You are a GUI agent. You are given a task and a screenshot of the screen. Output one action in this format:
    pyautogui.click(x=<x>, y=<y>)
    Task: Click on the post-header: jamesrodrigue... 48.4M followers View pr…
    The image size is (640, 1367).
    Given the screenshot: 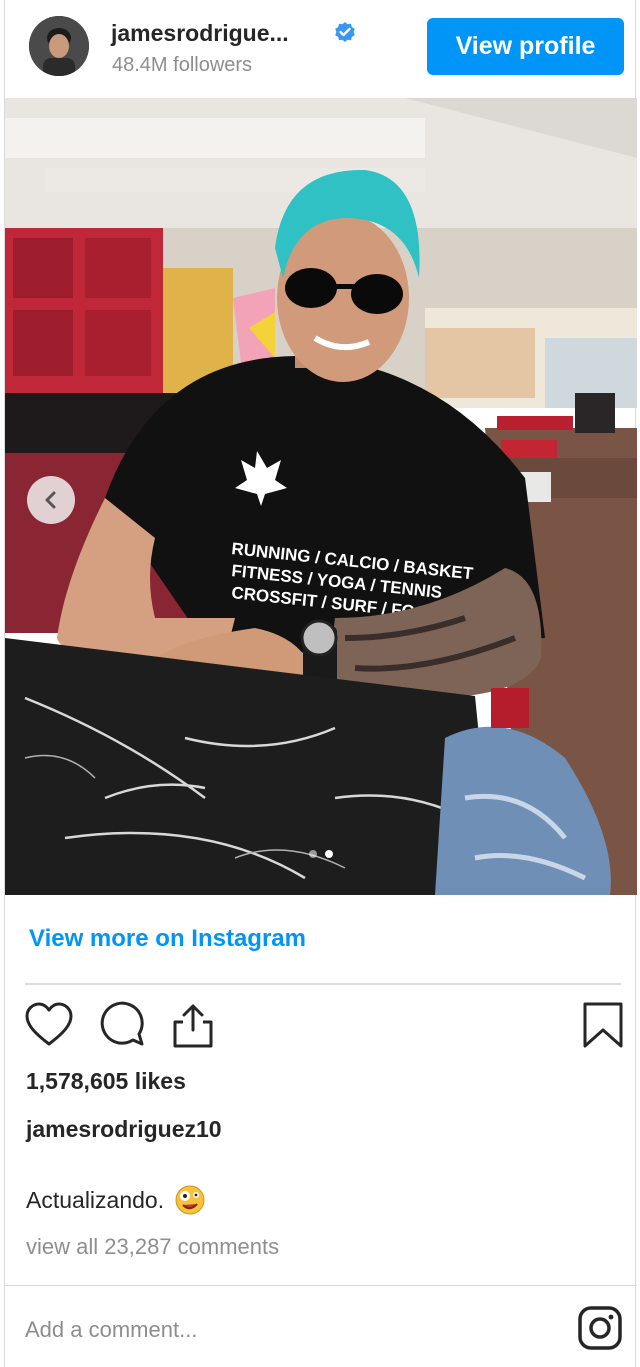 What is the action you would take?
    pyautogui.click(x=321, y=49)
    